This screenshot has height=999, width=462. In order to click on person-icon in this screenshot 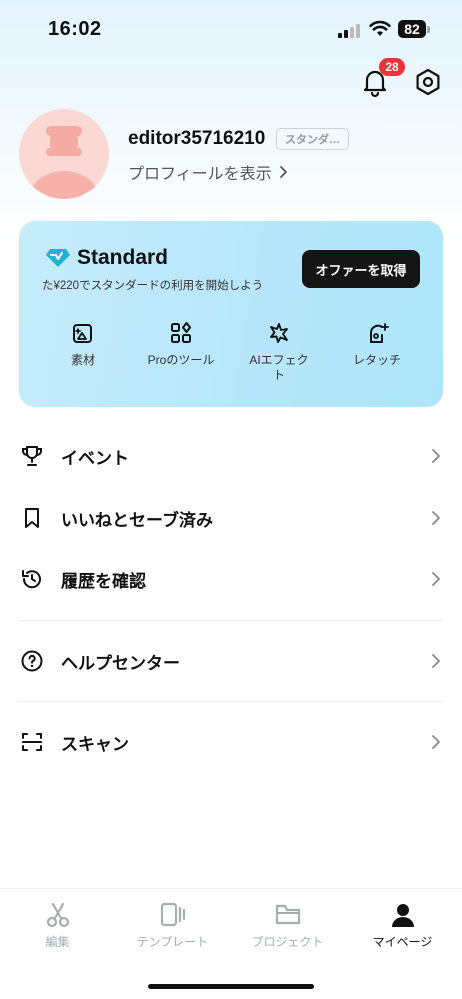, I will do `click(402, 915)`.